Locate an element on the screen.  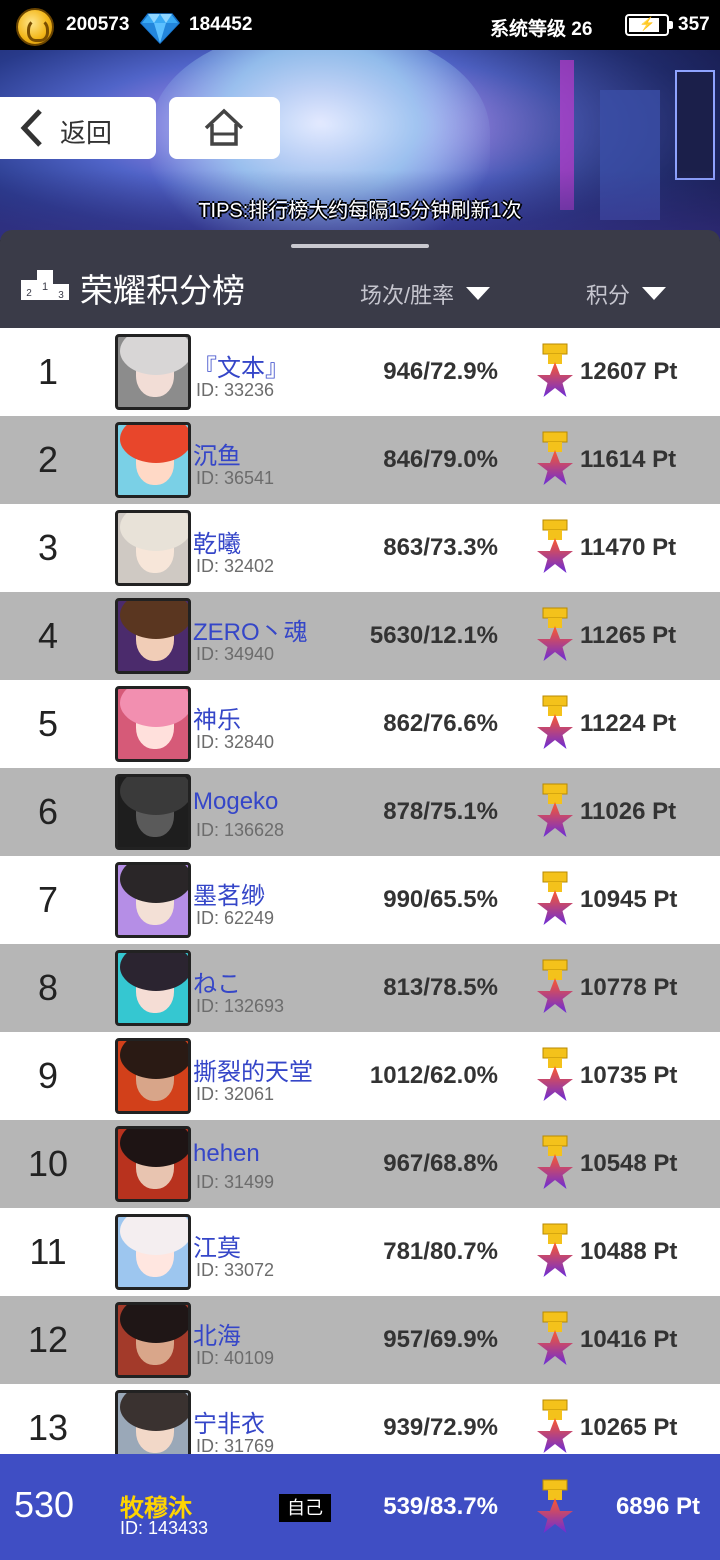
matches-winrate: 946/72.9% is located at coordinates (440, 371).